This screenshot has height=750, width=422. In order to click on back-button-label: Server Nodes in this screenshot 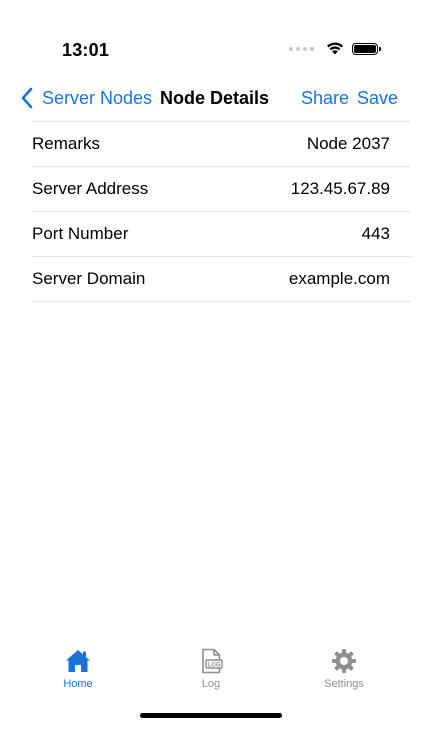, I will do `click(97, 97)`.